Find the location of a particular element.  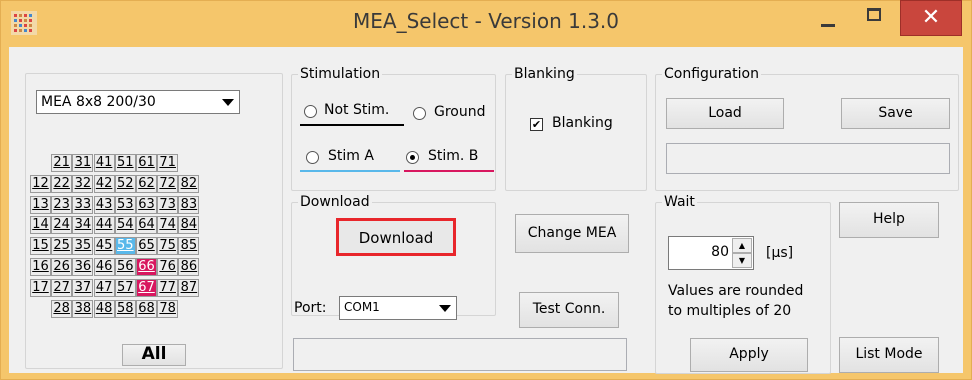

load-button: Load is located at coordinates (725, 113).